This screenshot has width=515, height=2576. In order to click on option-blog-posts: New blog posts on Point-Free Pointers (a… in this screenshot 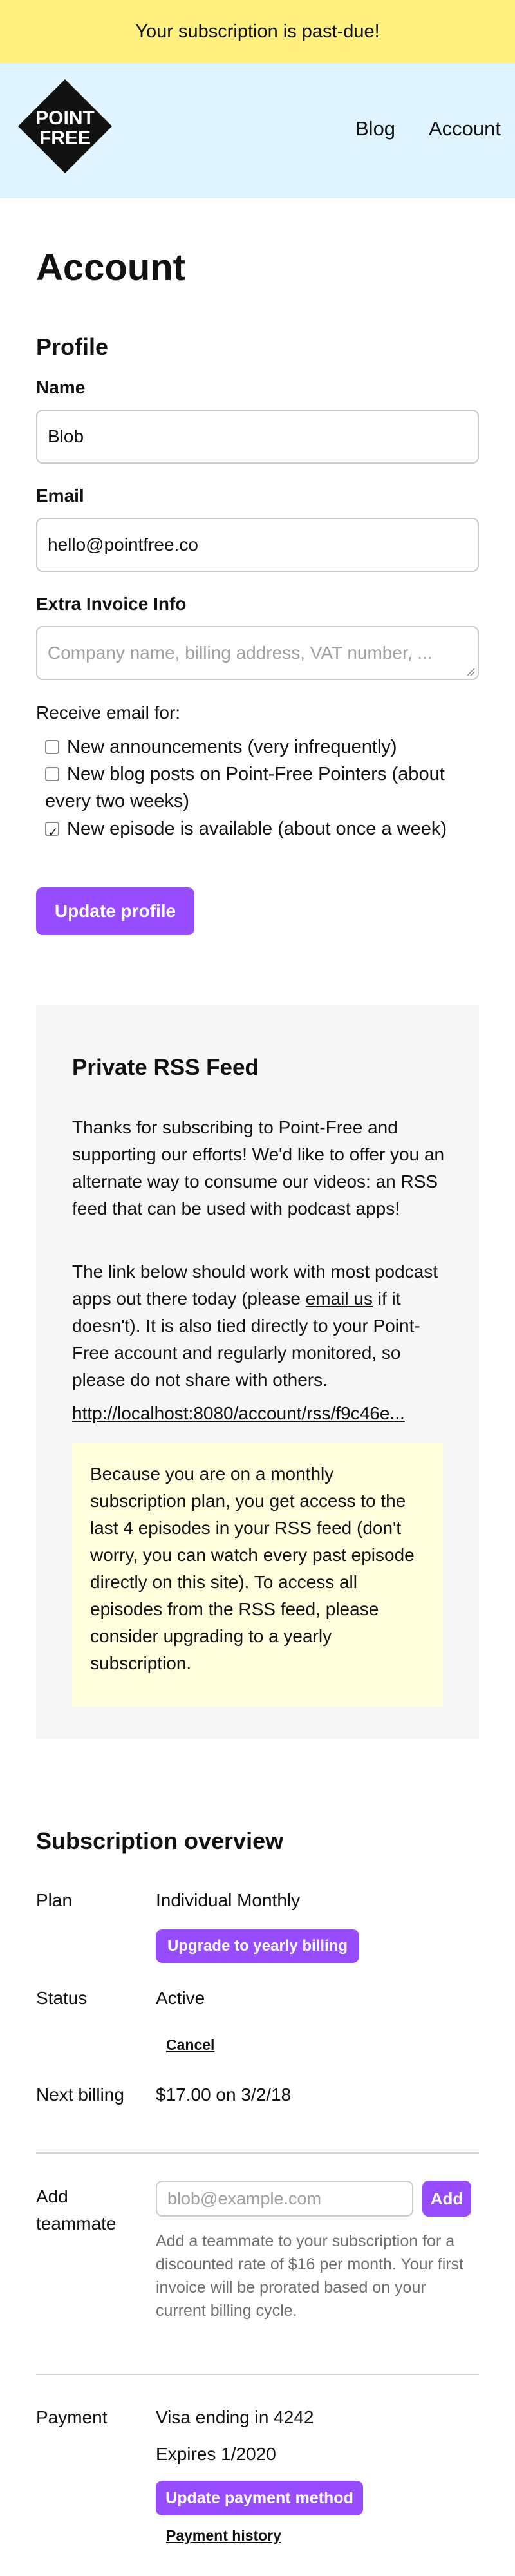, I will do `click(264, 788)`.